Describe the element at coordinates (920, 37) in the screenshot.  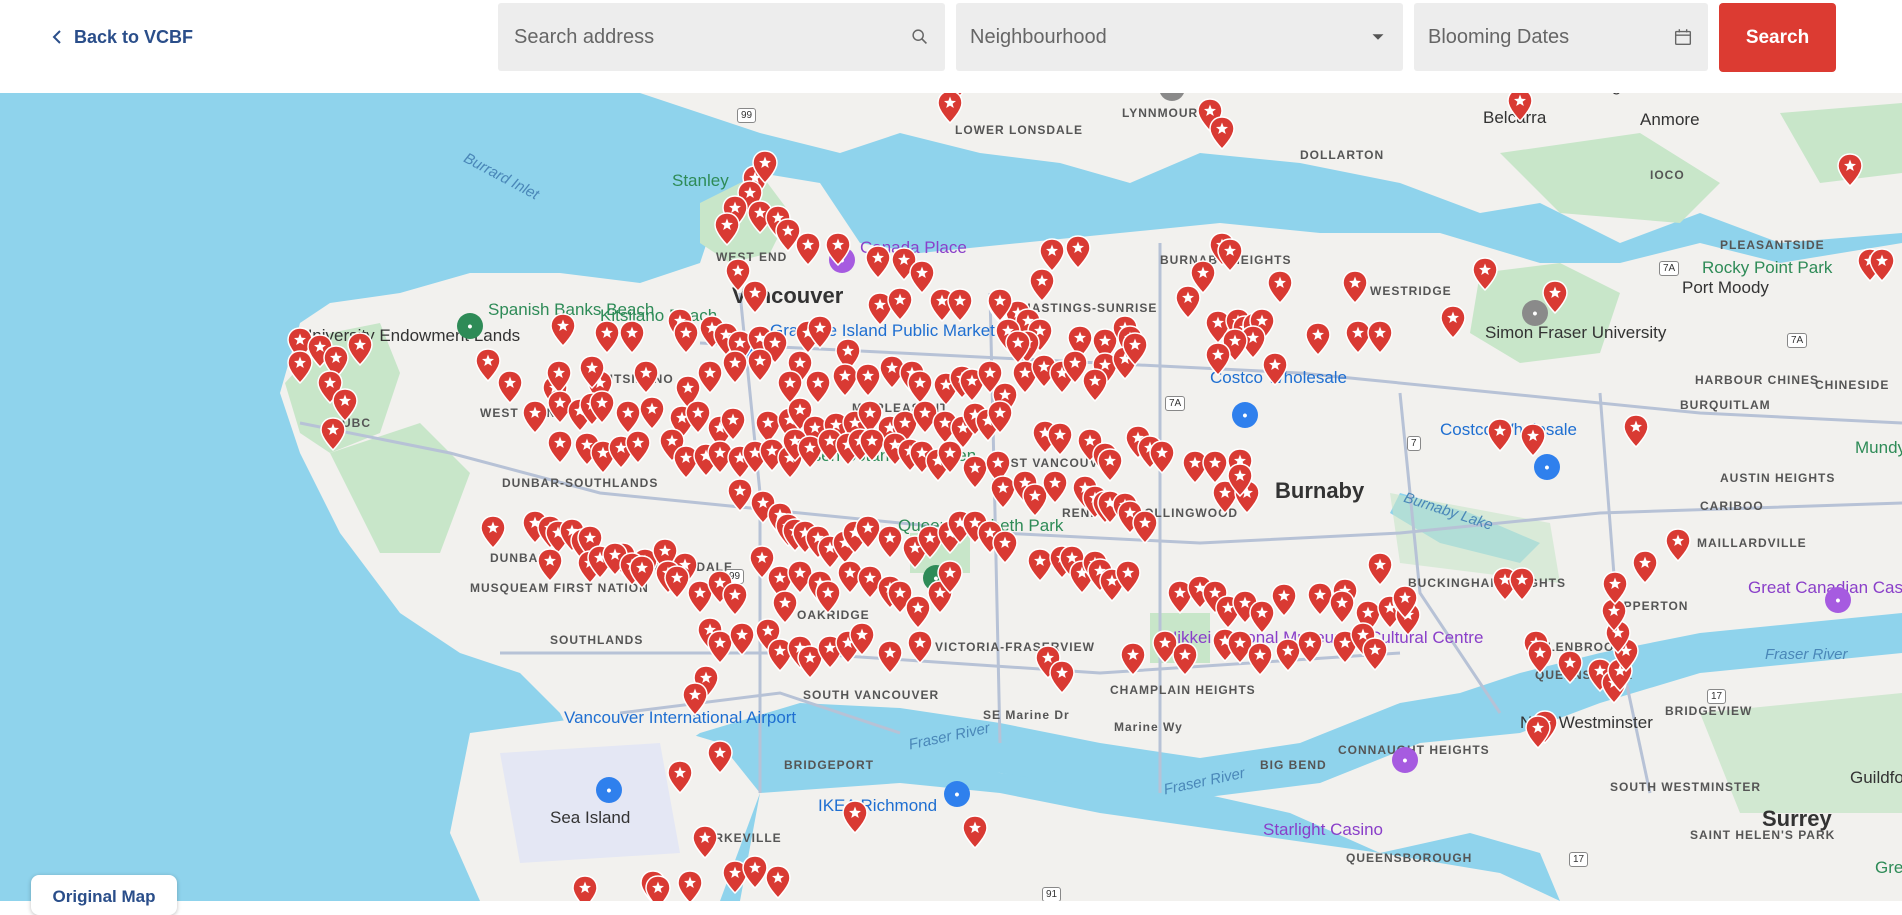
I see `search-icon` at that location.